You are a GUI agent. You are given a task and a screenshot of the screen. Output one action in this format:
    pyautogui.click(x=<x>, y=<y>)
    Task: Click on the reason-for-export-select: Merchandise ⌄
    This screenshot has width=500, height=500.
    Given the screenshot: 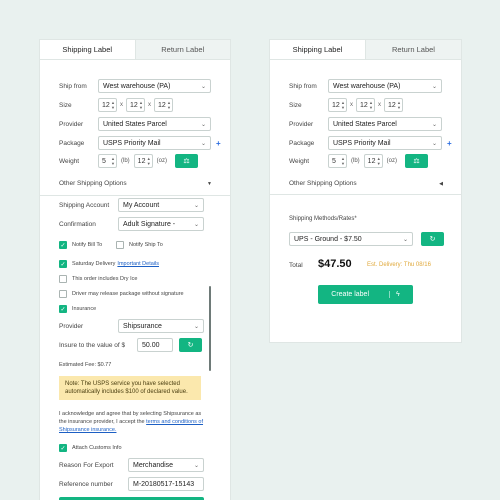 What is the action you would take?
    pyautogui.click(x=166, y=465)
    